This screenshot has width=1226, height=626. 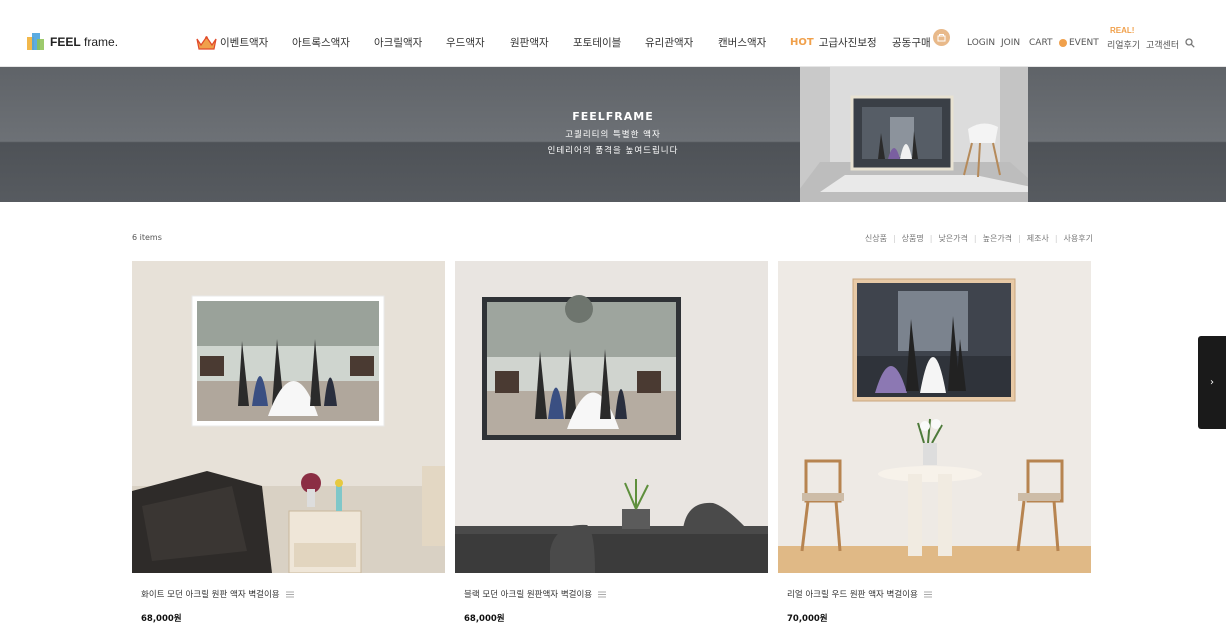 I want to click on event-link: EVENT, so click(x=1079, y=43).